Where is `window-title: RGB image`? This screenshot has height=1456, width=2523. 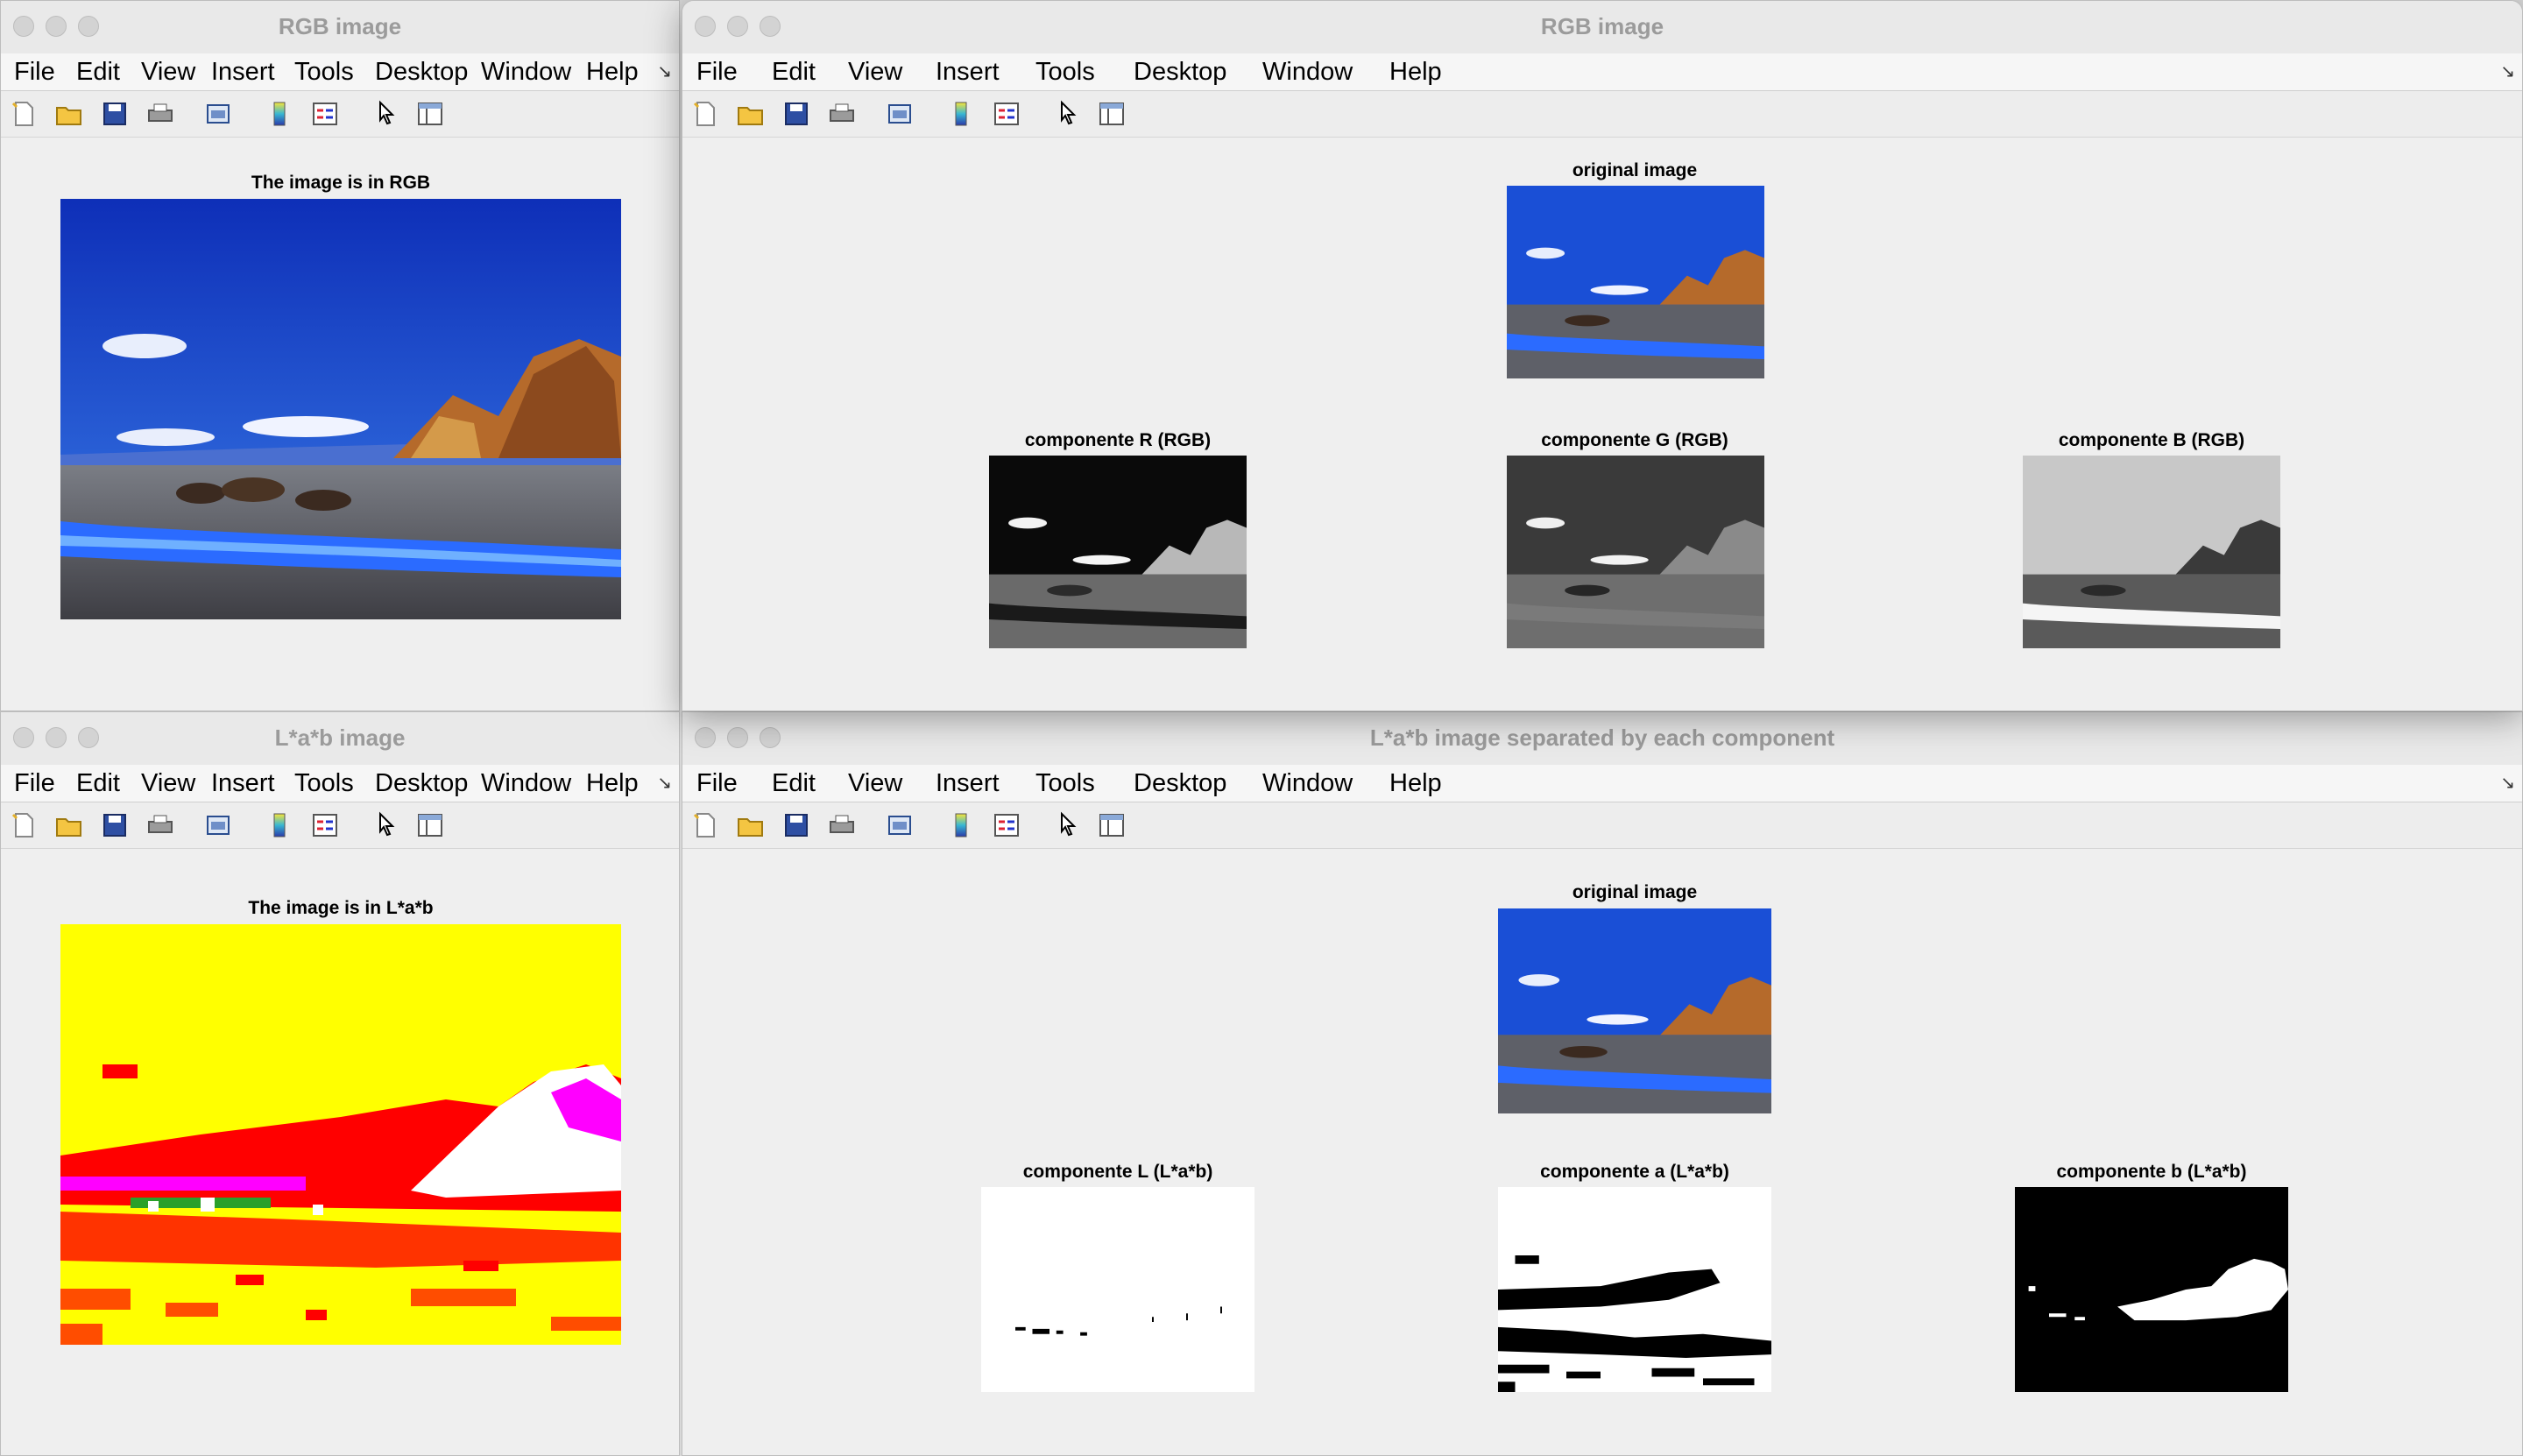
window-title: RGB image is located at coordinates (1602, 26).